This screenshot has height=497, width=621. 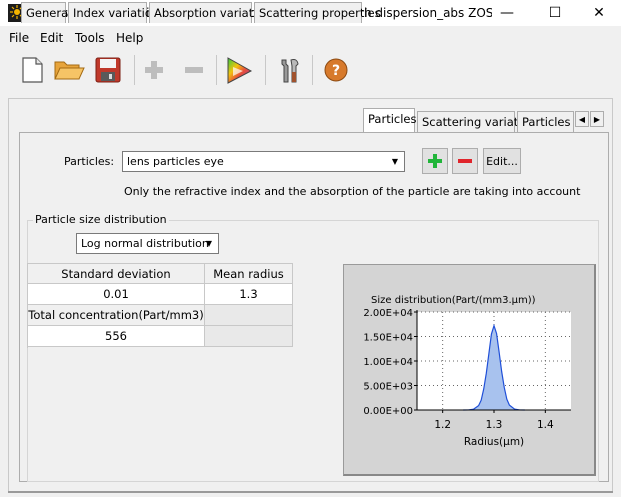 I want to click on tab-absorption-variation: Absorption variation, so click(x=210, y=12).